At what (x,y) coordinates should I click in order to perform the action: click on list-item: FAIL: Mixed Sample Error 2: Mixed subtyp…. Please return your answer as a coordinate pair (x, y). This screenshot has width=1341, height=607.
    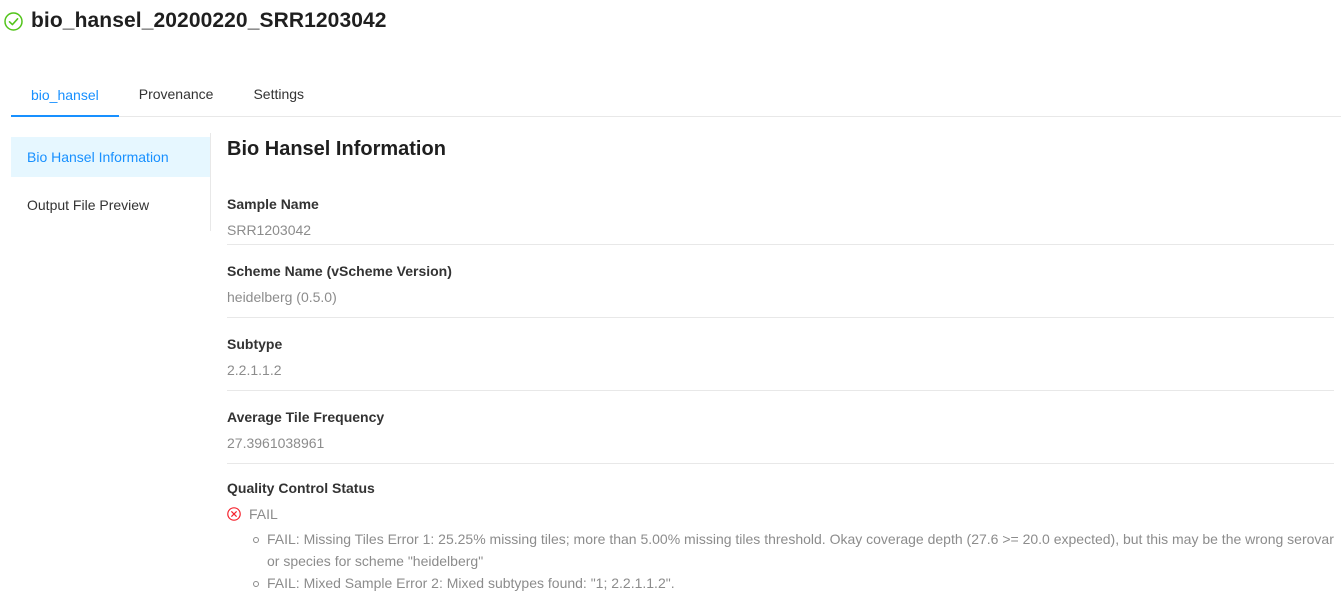
    Looking at the image, I should click on (793, 583).